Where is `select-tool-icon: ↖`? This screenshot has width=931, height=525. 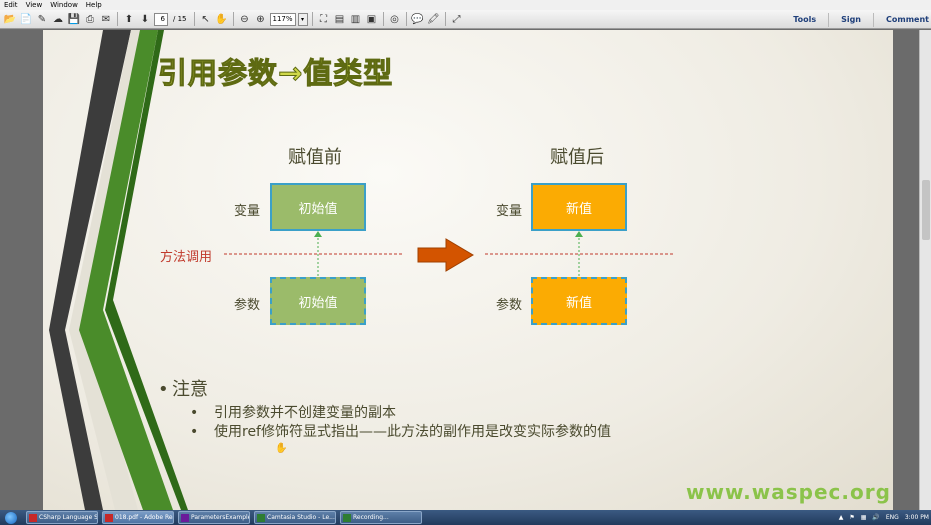 select-tool-icon: ↖ is located at coordinates (206, 19).